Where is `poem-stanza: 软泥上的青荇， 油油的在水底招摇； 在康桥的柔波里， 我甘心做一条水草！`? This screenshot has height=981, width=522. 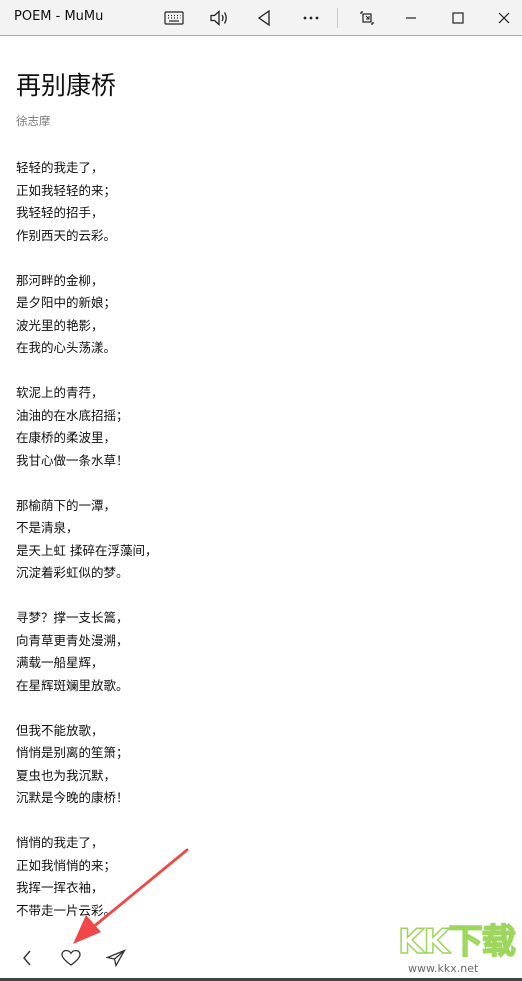
poem-stanza: 软泥上的青荇， 油油的在水底招摇； 在康桥的柔波里， 我甘心做一条水草！ is located at coordinates (261, 427).